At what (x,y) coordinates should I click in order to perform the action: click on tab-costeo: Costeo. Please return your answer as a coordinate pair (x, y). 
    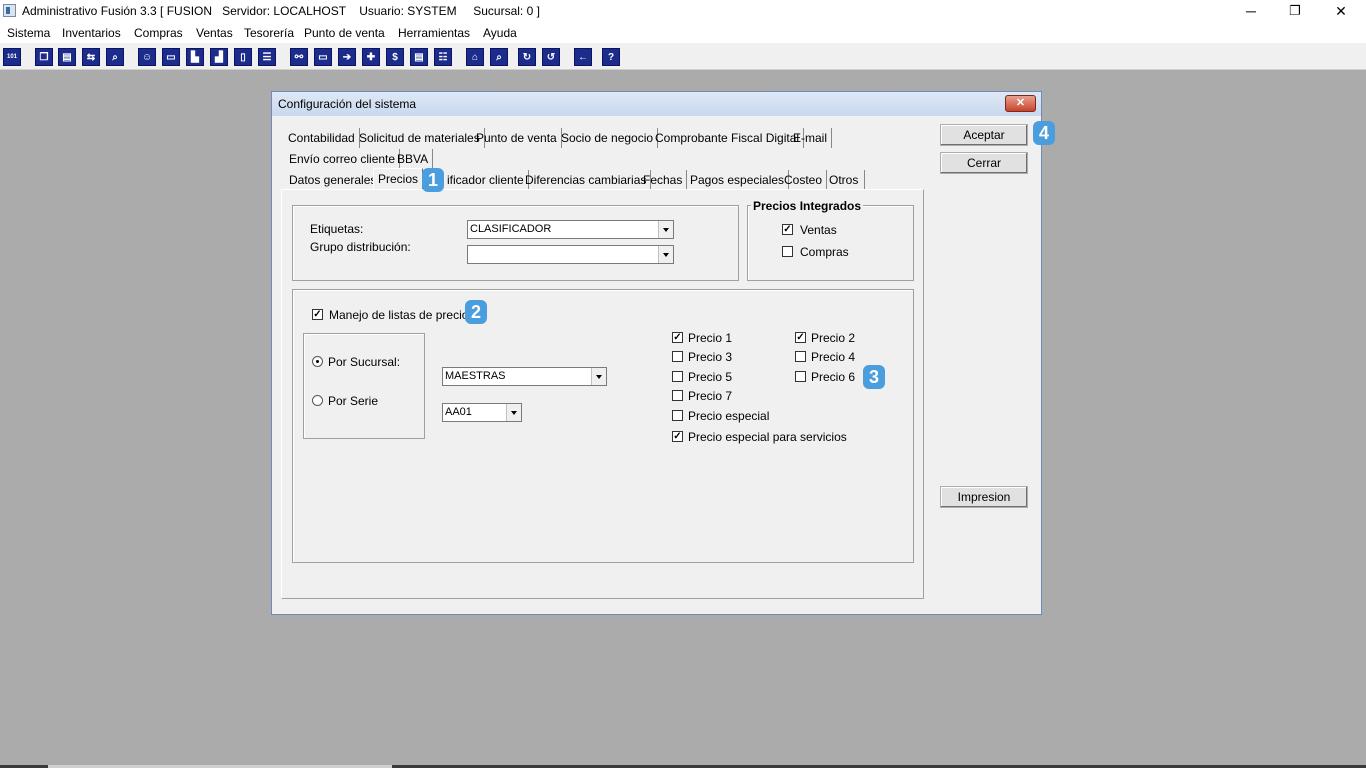
    Looking at the image, I should click on (804, 180).